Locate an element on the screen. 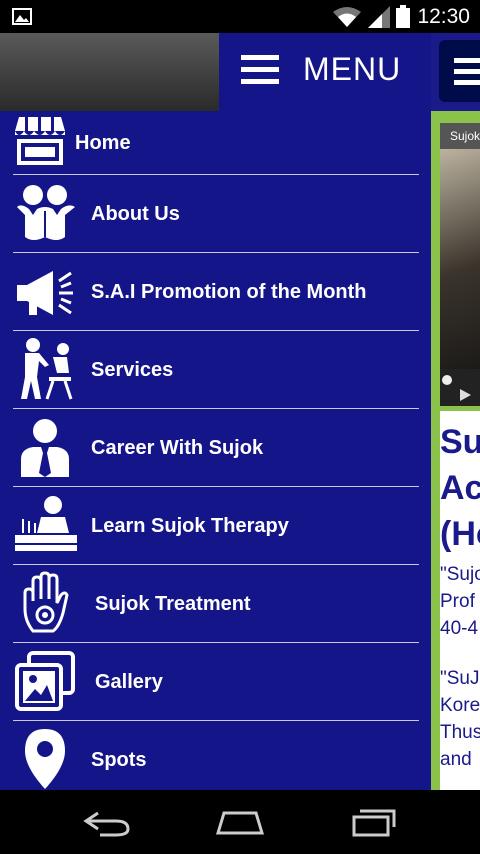 The width and height of the screenshot is (480, 854). video-thumbnail is located at coordinates (460, 259).